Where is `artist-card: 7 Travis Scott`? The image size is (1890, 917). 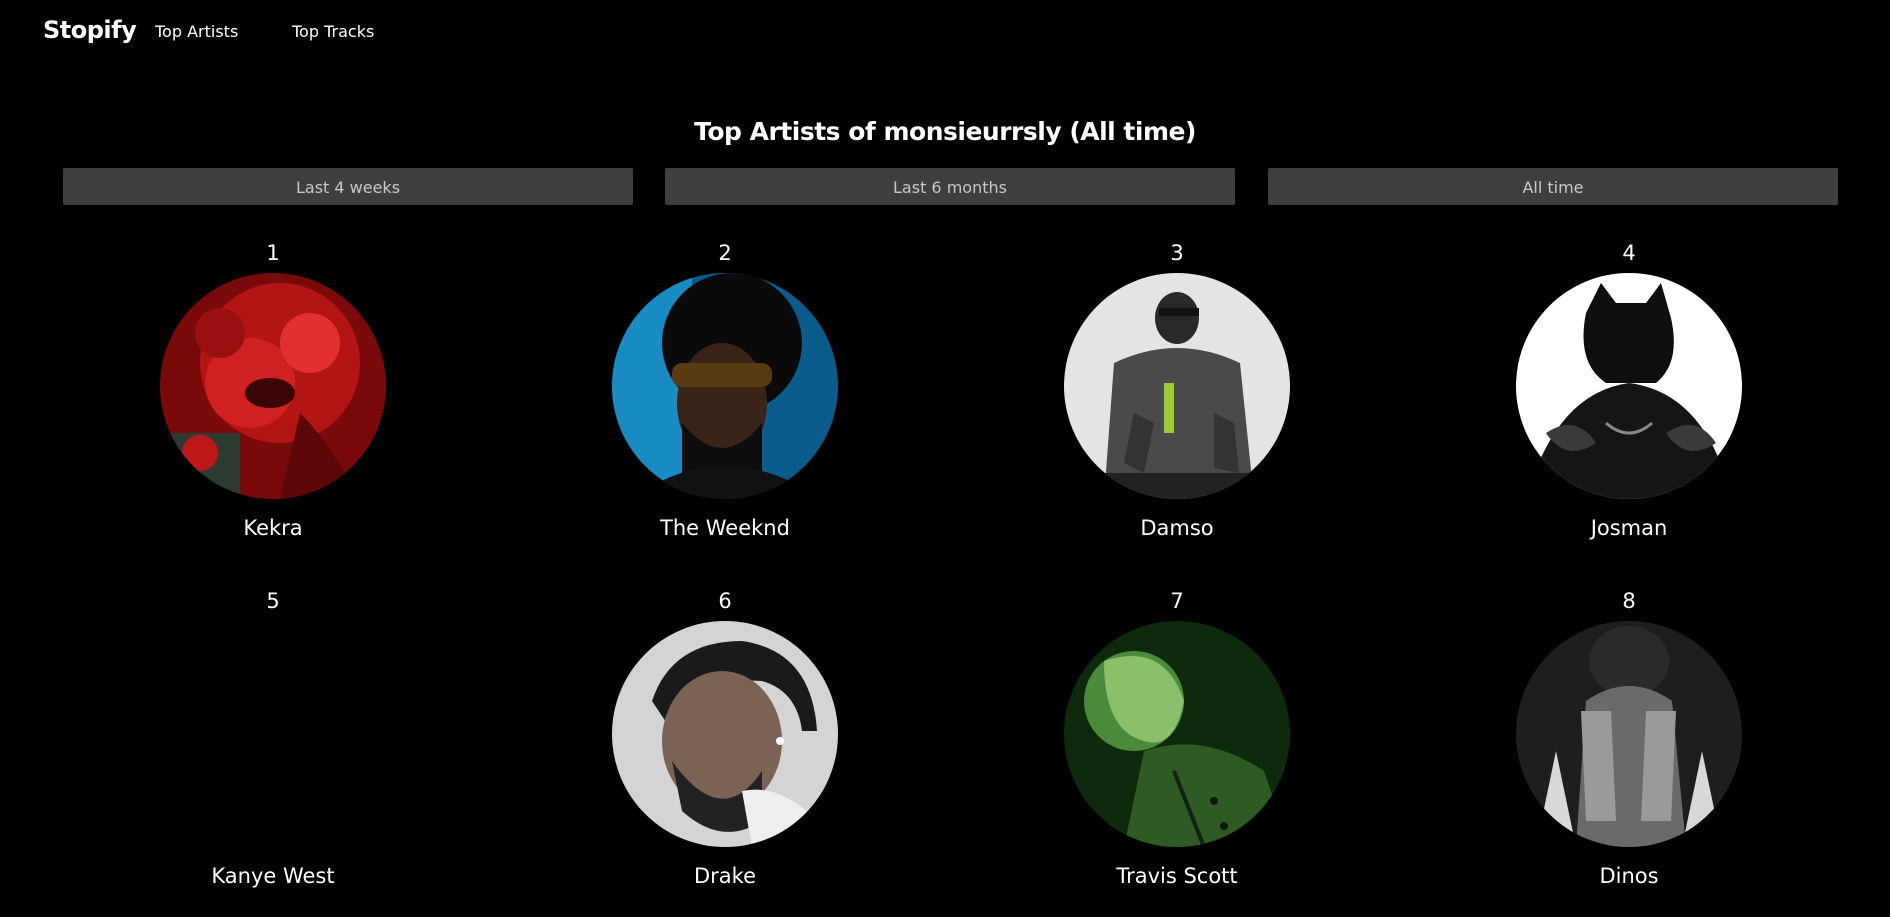
artist-card: 7 Travis Scott is located at coordinates (1177, 752).